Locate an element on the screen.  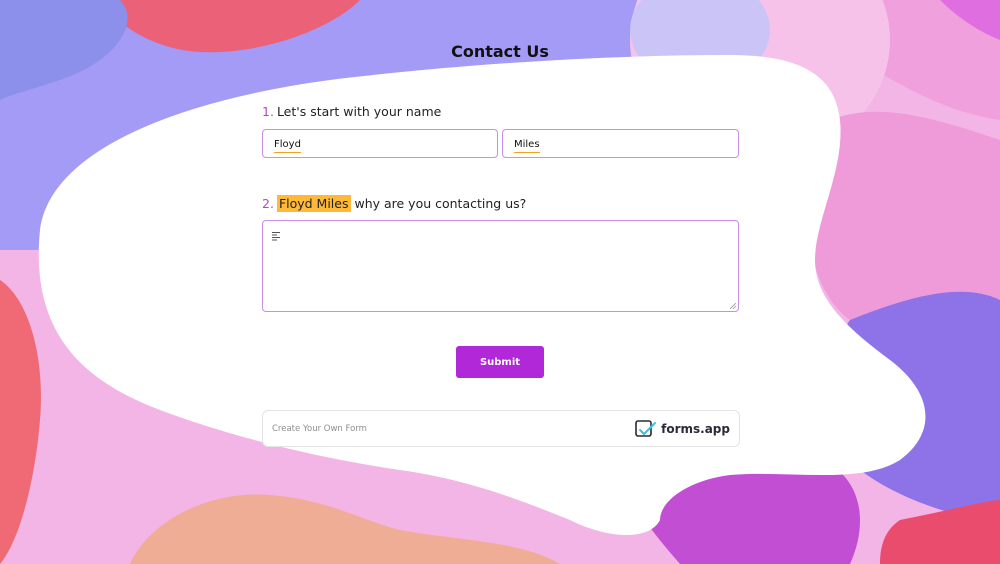
submit-button: Submit is located at coordinates (500, 362).